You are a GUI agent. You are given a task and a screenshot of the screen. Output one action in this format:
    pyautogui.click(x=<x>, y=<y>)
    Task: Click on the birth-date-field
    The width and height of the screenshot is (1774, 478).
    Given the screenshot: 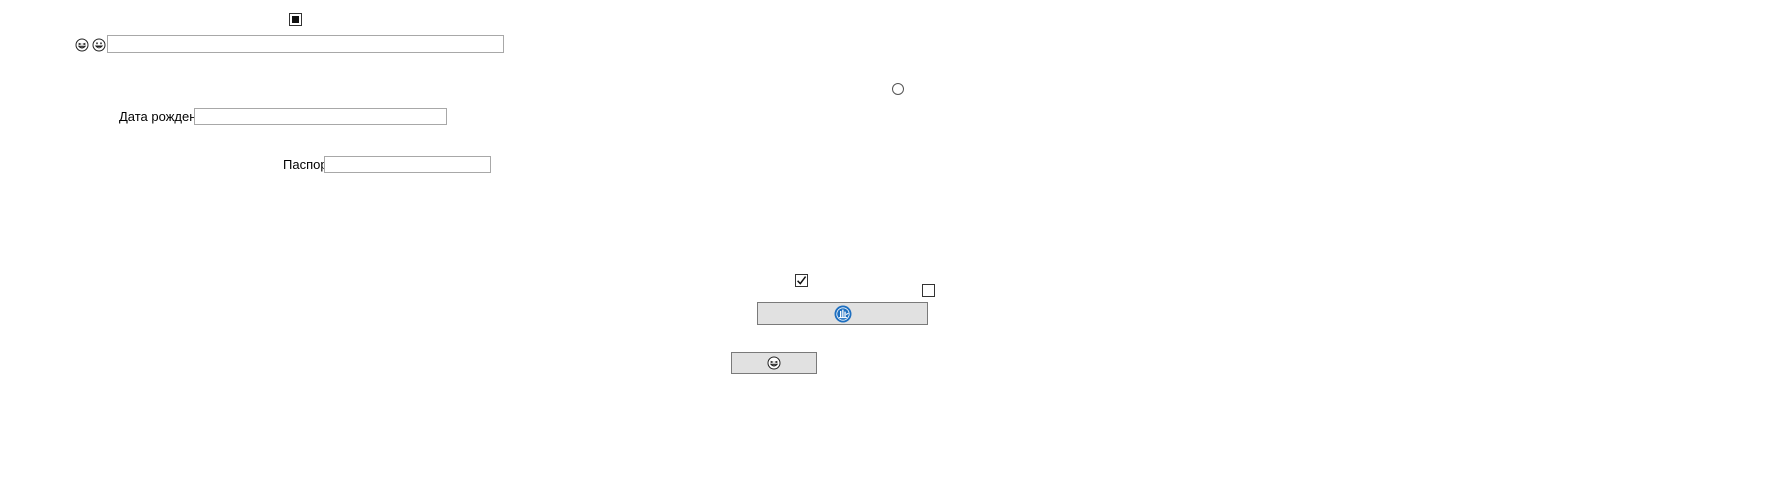 What is the action you would take?
    pyautogui.click(x=320, y=116)
    